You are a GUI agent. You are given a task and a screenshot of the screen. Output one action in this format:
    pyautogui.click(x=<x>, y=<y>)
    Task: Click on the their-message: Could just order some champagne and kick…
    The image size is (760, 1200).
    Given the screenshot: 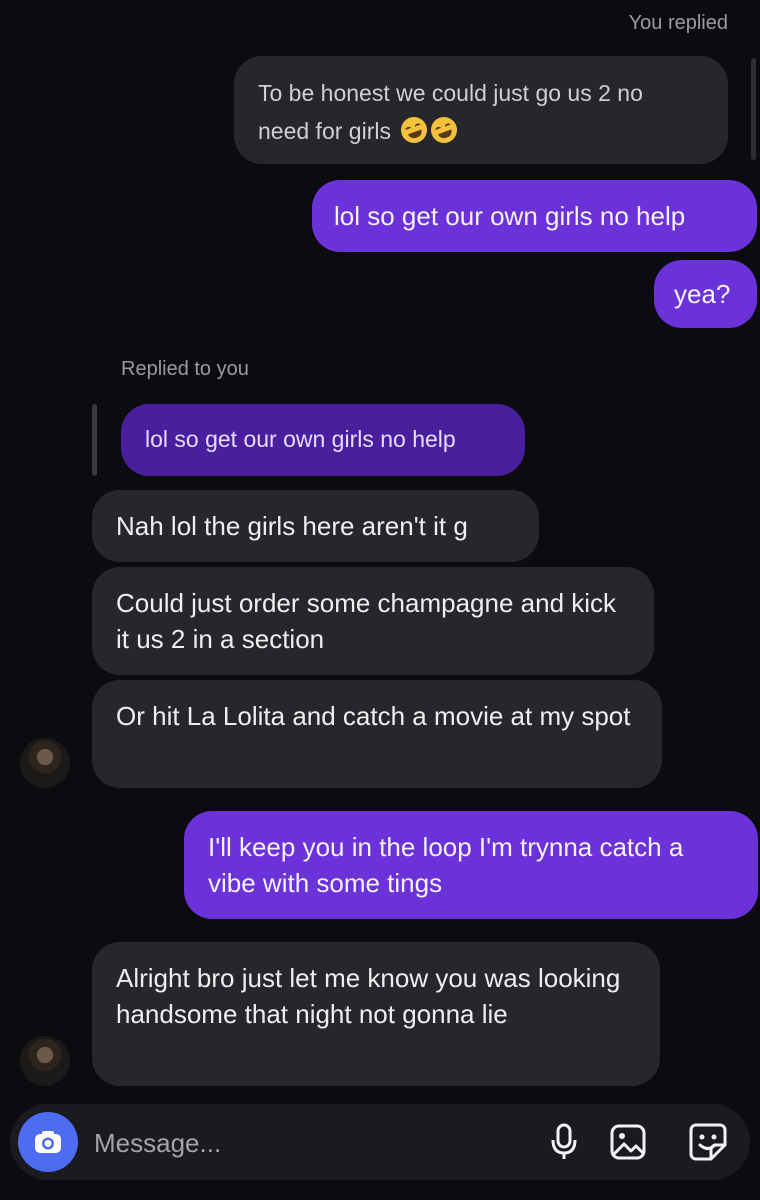 What is the action you would take?
    pyautogui.click(x=373, y=621)
    